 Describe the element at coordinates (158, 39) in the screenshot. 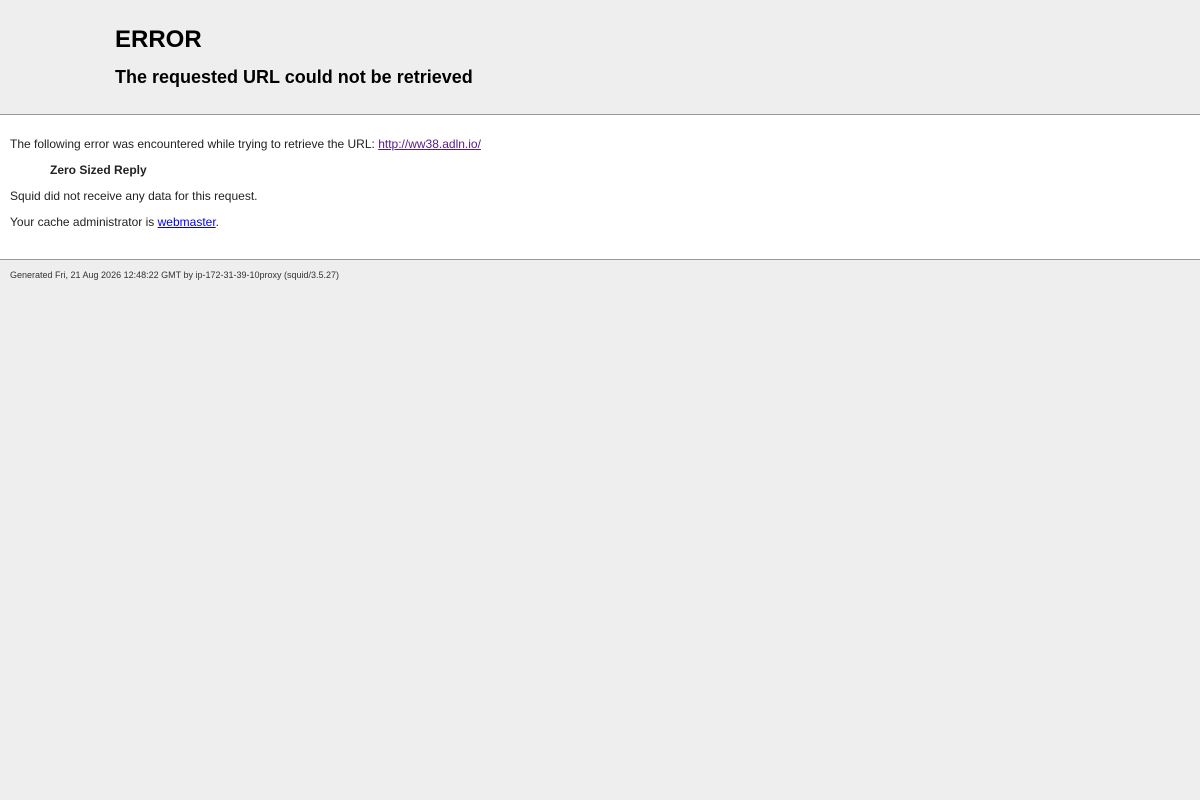

I see `page-title: ERROR` at that location.